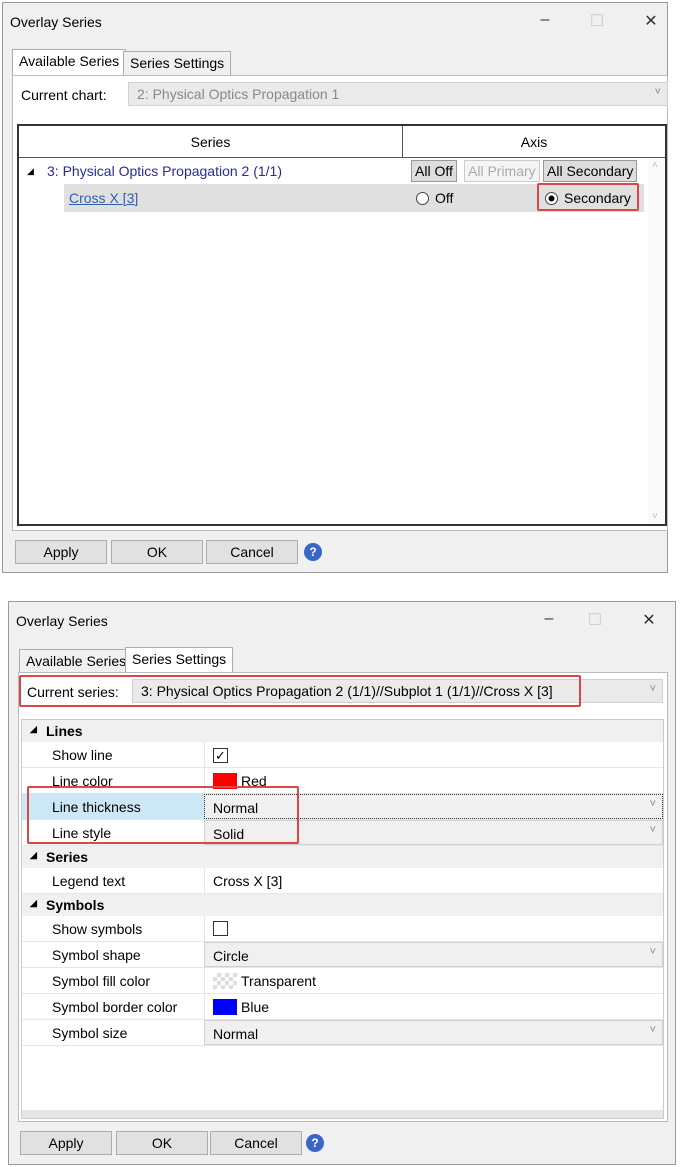 The image size is (680, 1167). I want to click on prop-label: Legend text, so click(89, 881).